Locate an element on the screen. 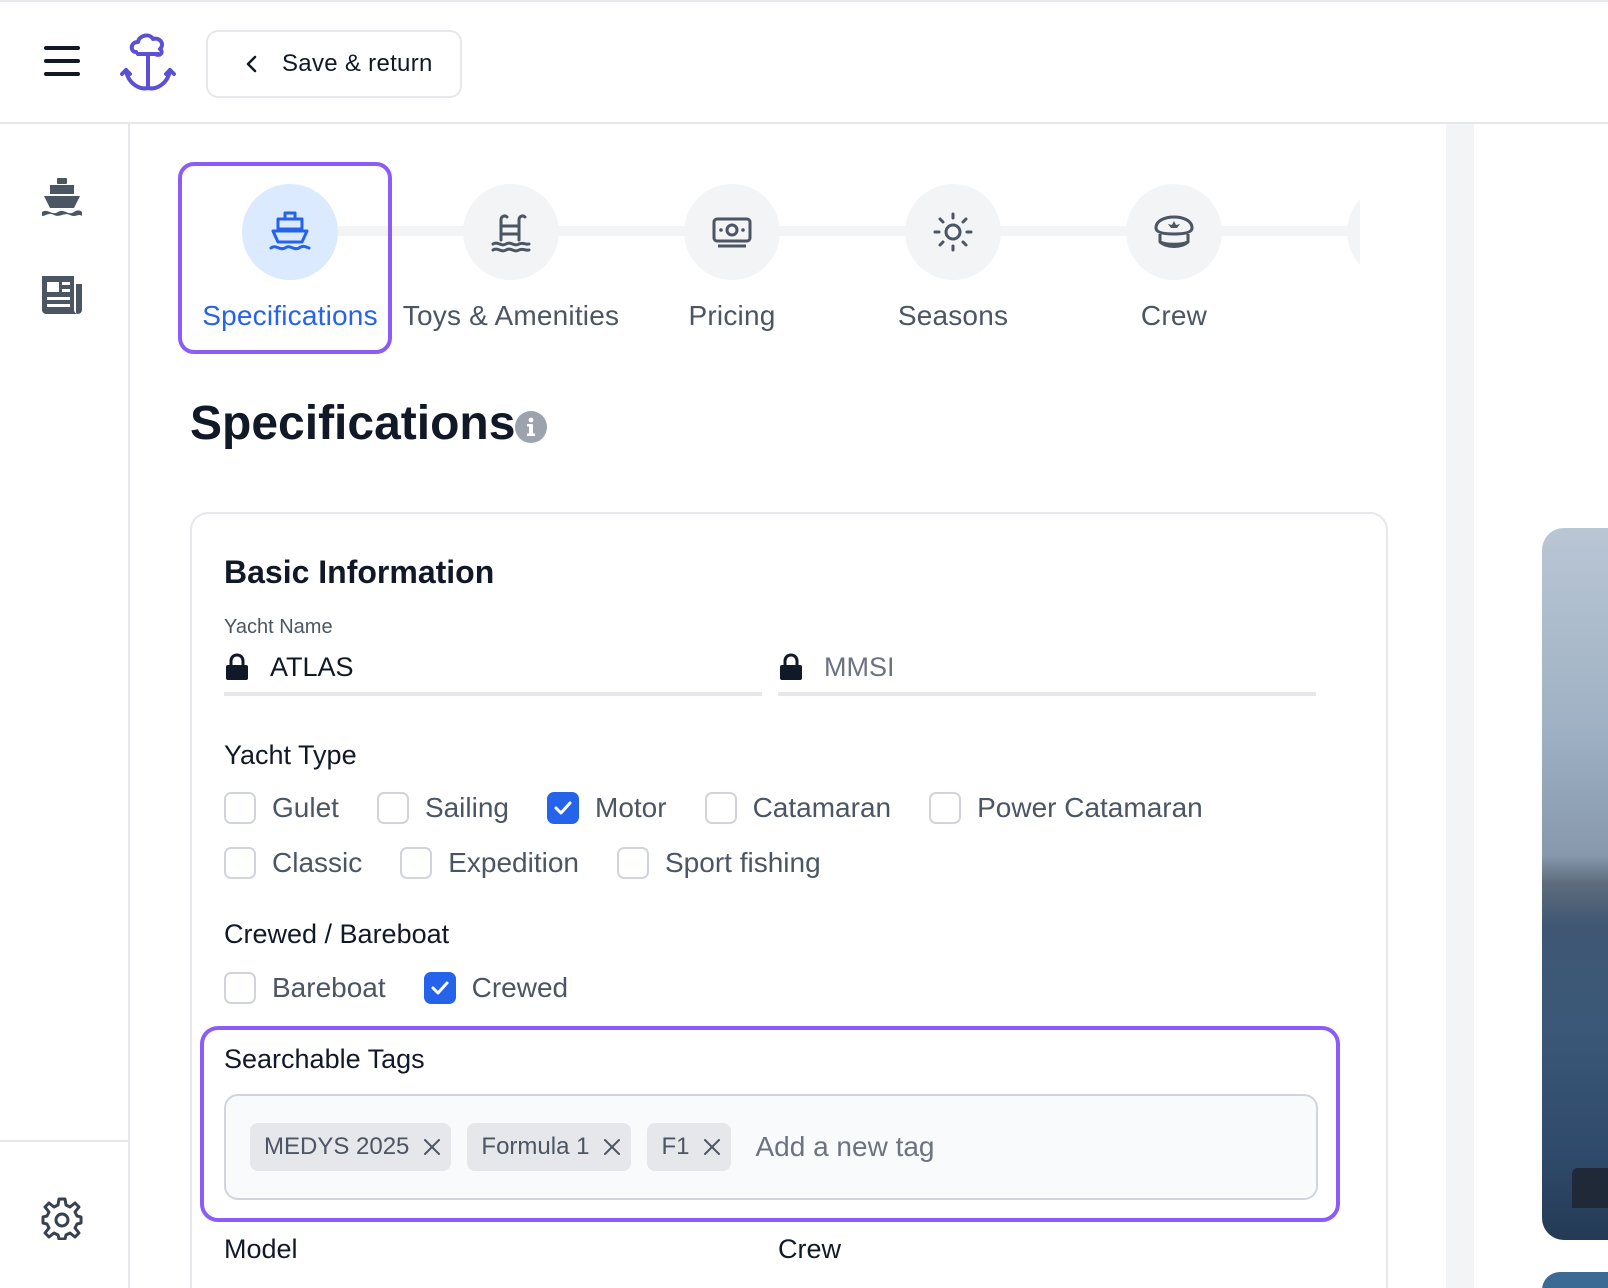 Image resolution: width=1608 pixels, height=1288 pixels. save-return-label: Save & return is located at coordinates (357, 63).